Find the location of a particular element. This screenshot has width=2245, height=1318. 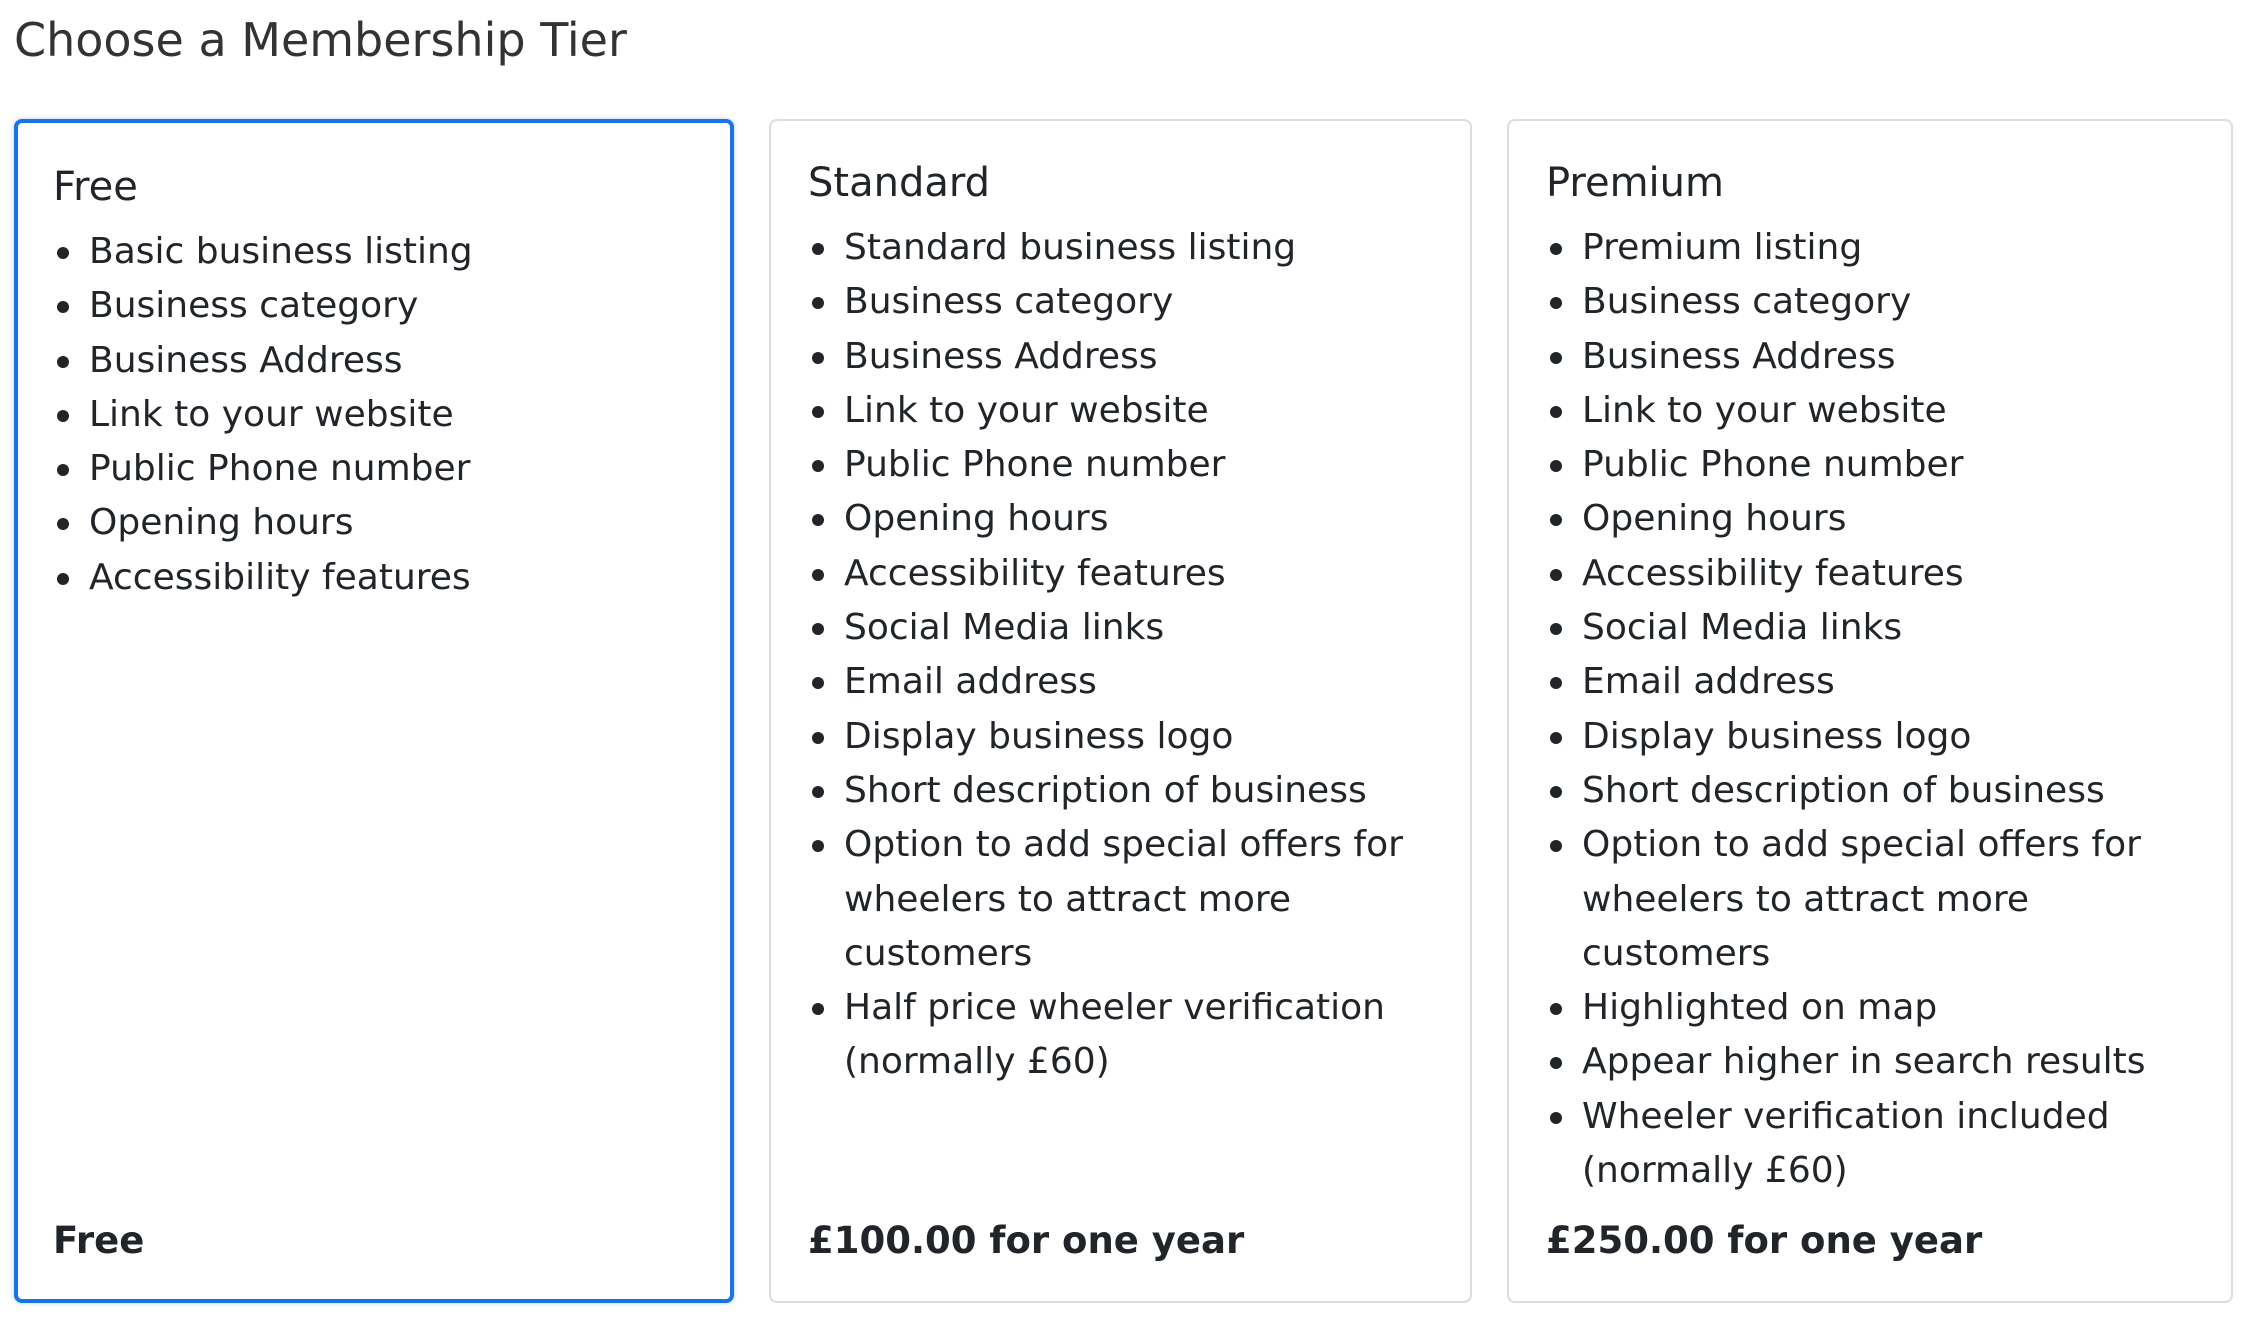

tier-name: Standard is located at coordinates (899, 183).